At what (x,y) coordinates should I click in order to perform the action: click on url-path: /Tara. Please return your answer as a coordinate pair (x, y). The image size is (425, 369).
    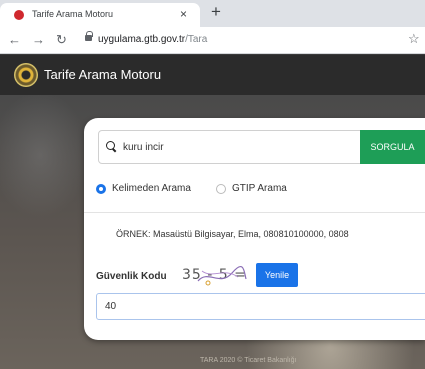
    Looking at the image, I should click on (196, 39).